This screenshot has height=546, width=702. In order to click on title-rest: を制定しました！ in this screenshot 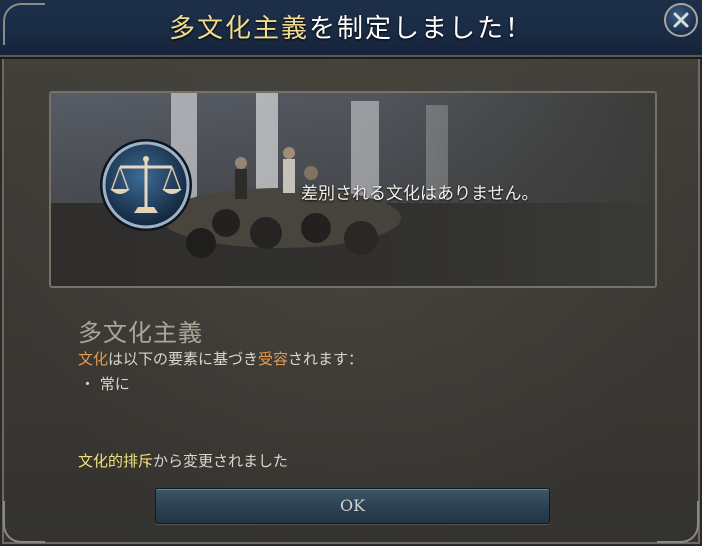, I will do `click(421, 29)`.